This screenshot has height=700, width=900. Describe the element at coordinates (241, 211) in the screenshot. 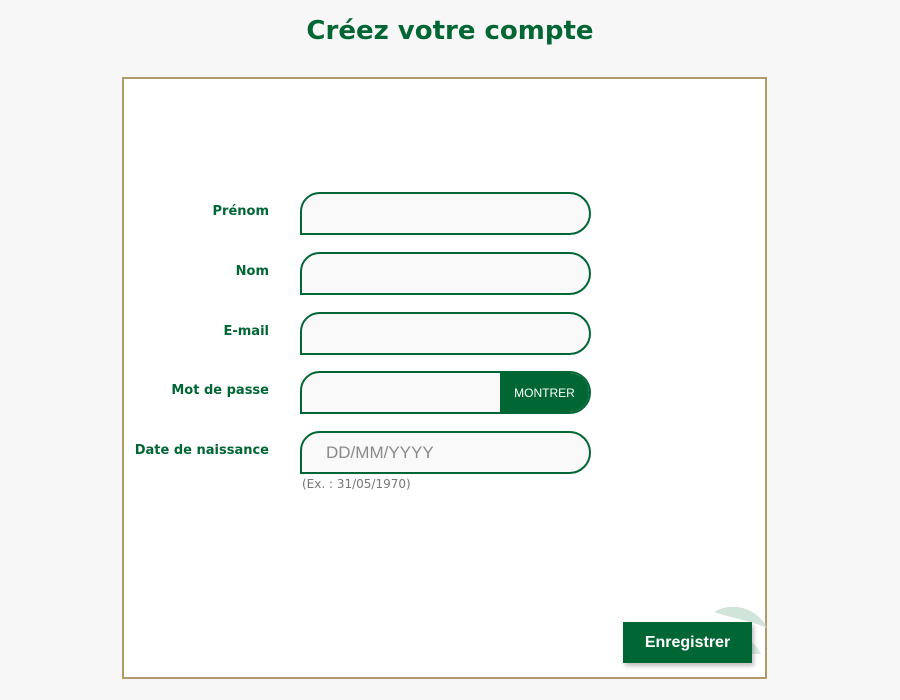

I see `first-name-label: Prénom` at that location.